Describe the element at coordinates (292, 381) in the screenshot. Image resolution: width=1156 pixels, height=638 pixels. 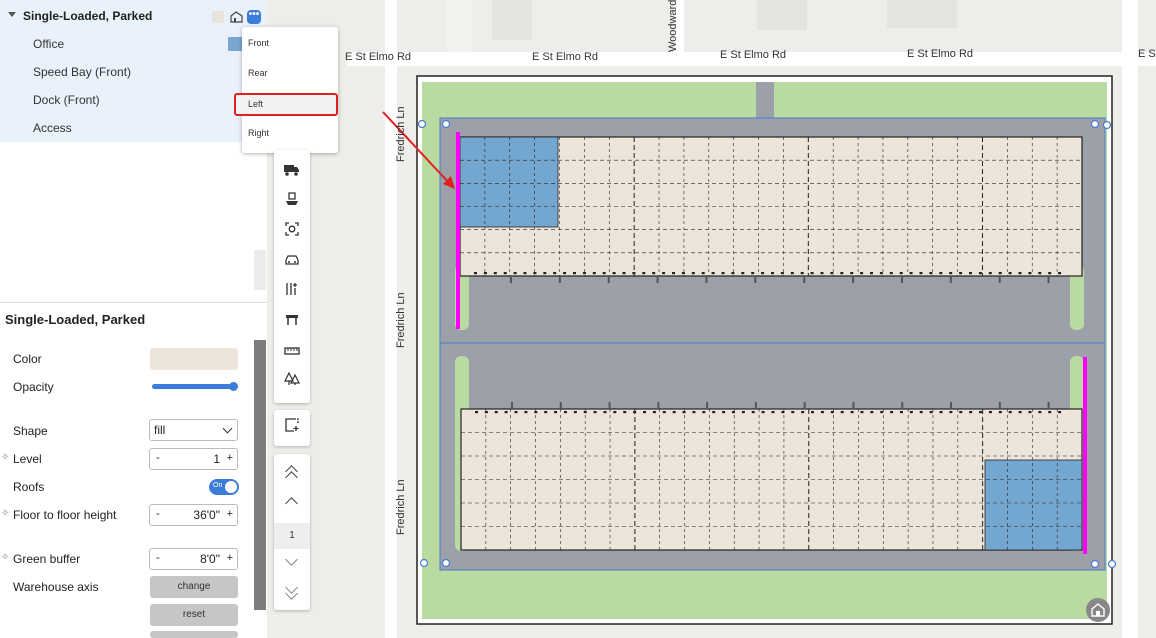
I see `trees-icon` at that location.